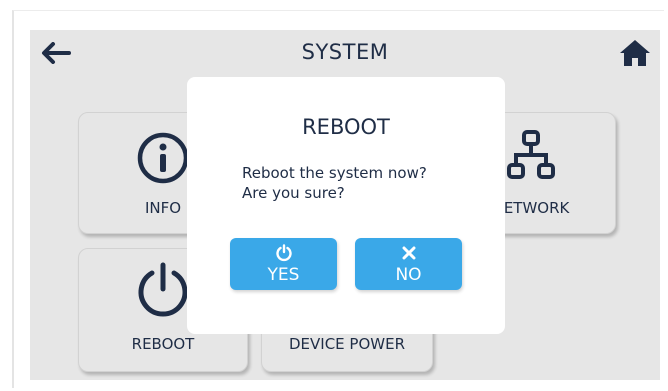 This screenshot has height=391, width=668. I want to click on home-icon, so click(635, 53).